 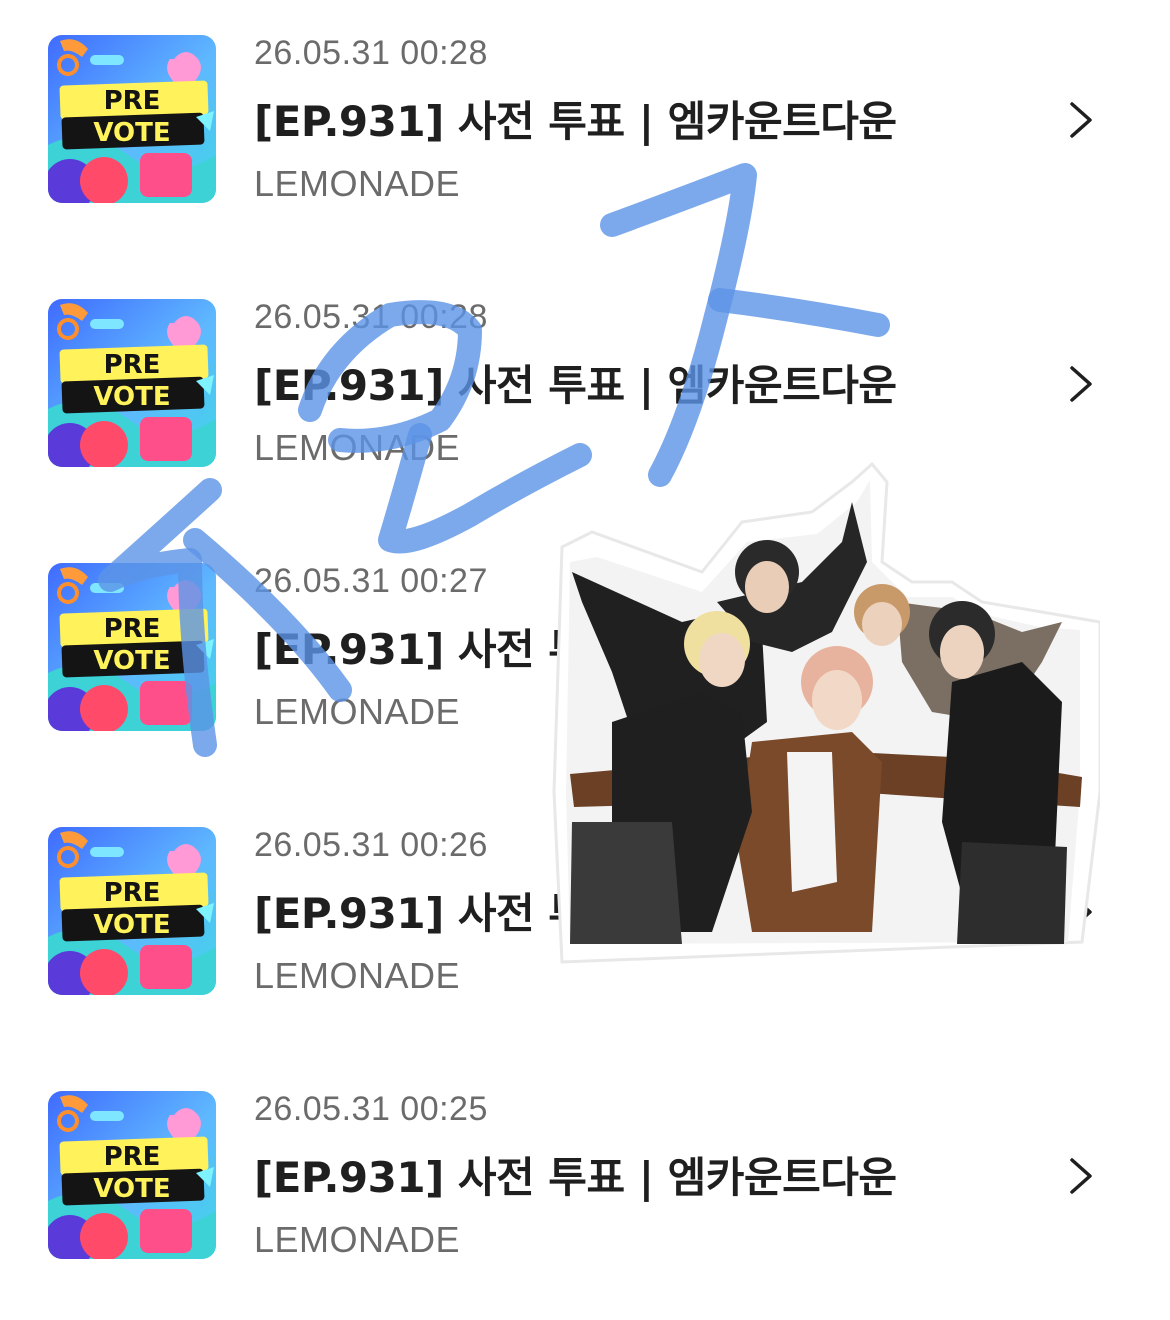 What do you see at coordinates (371, 1109) in the screenshot?
I see `item-timestamp: 26.05.31 00:25` at bounding box center [371, 1109].